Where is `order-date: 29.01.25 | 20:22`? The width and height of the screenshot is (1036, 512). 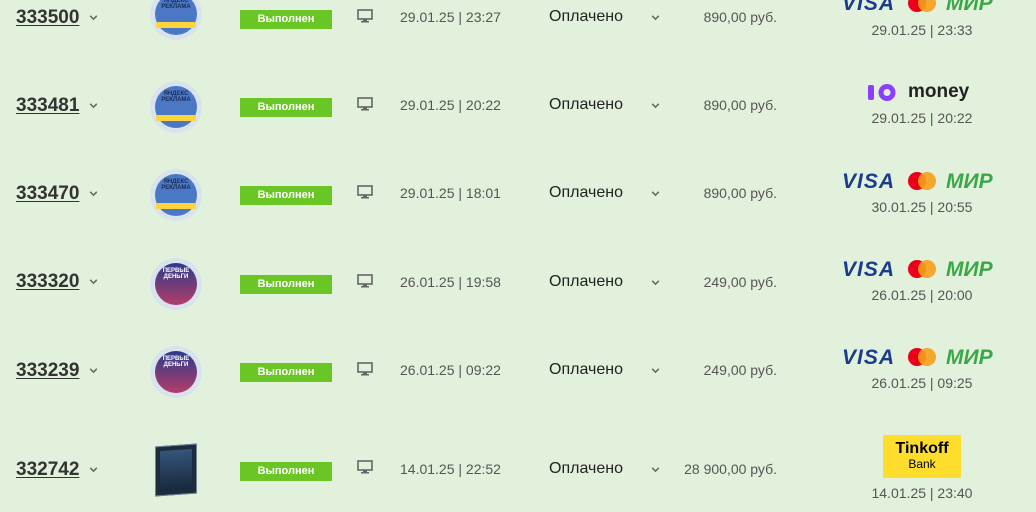 order-date: 29.01.25 | 20:22 is located at coordinates (450, 105).